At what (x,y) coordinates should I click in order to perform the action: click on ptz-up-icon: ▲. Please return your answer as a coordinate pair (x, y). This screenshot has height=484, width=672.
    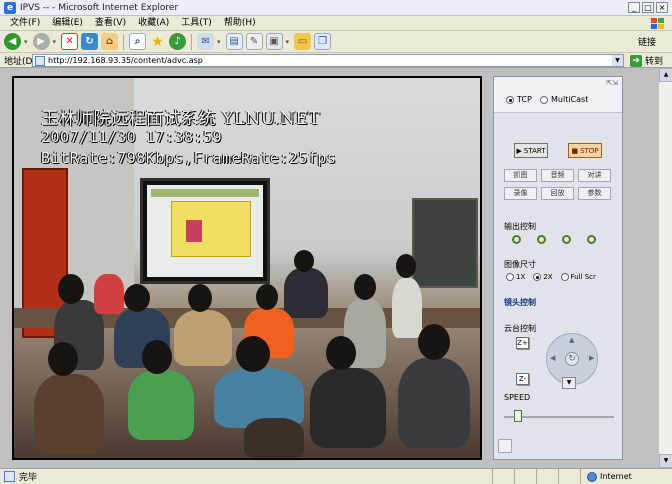
    Looking at the image, I should click on (571, 340).